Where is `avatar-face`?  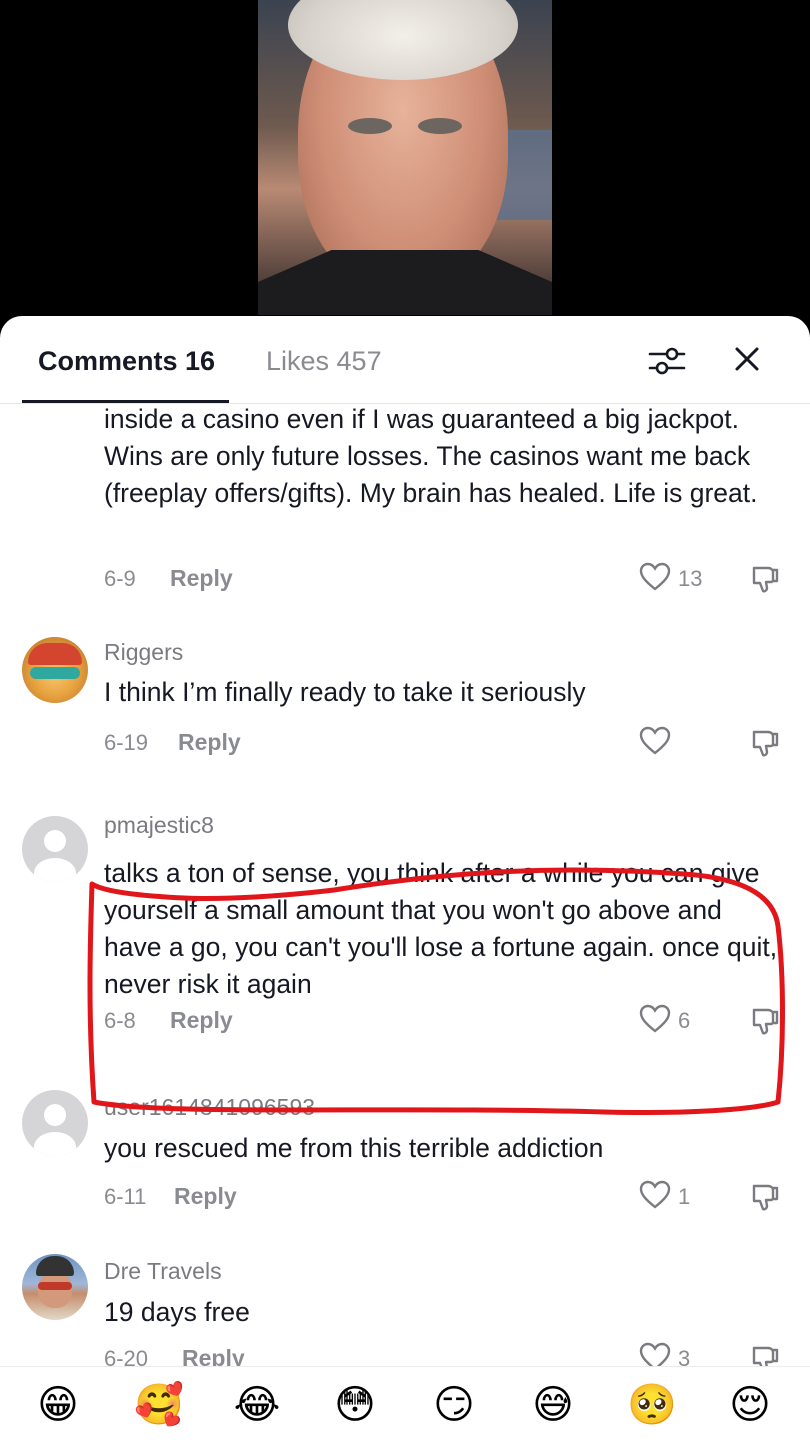 avatar-face is located at coordinates (55, 1290).